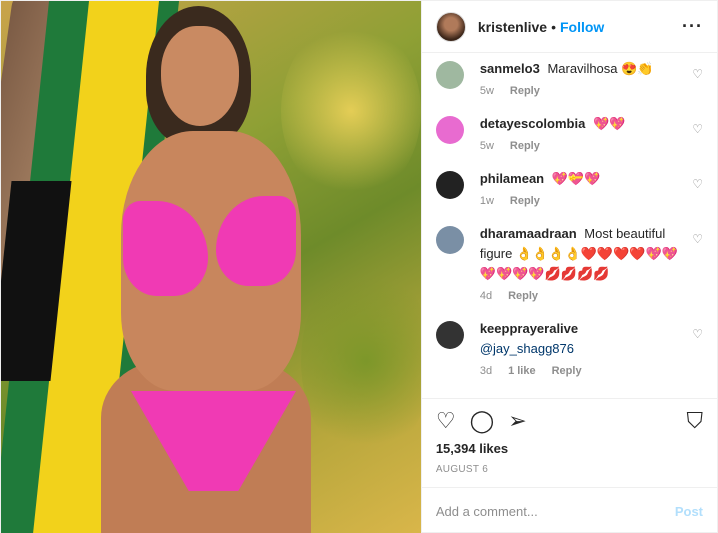 The image size is (718, 533). What do you see at coordinates (582, 27) in the screenshot?
I see `follow-button: Follow` at bounding box center [582, 27].